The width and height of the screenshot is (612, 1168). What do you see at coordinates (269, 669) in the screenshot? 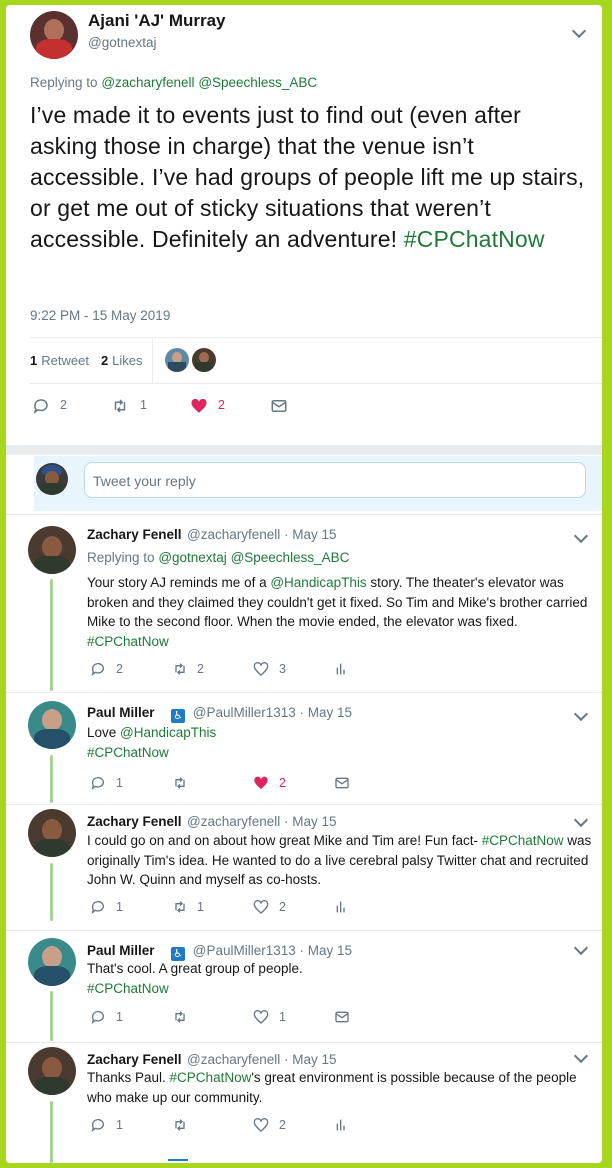
I see `like-action: 3` at bounding box center [269, 669].